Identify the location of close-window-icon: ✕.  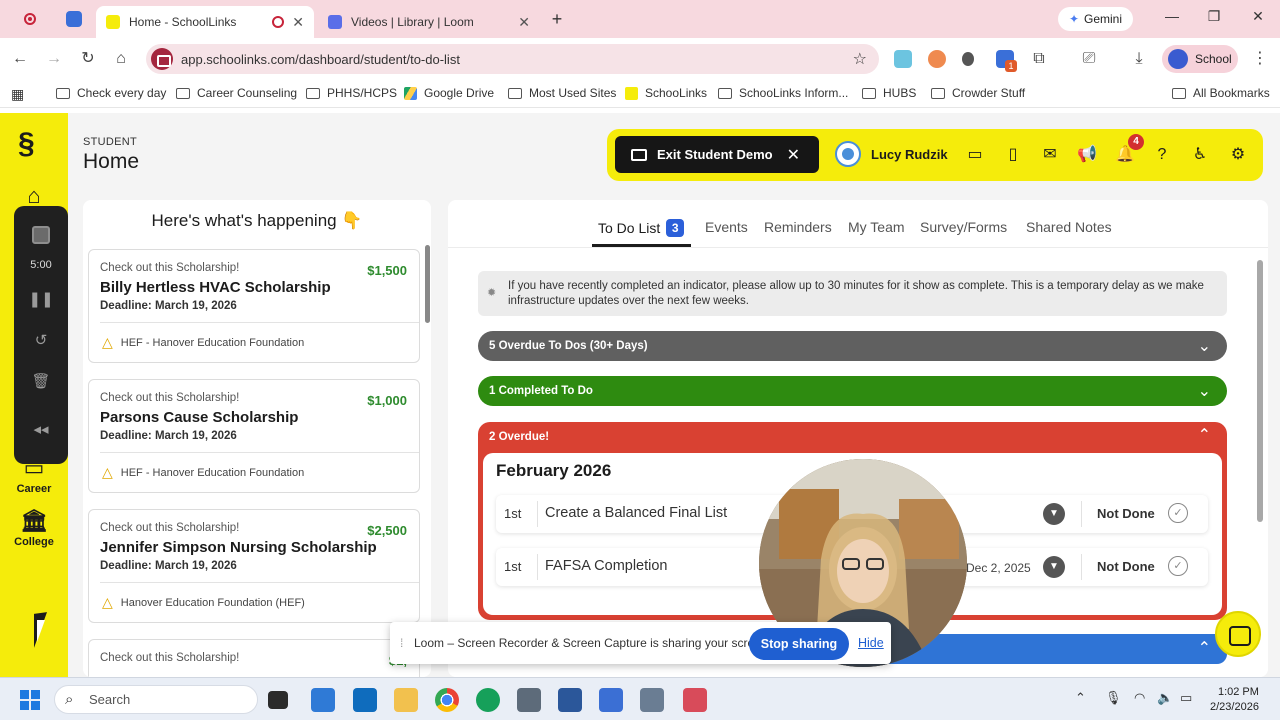
(1258, 16).